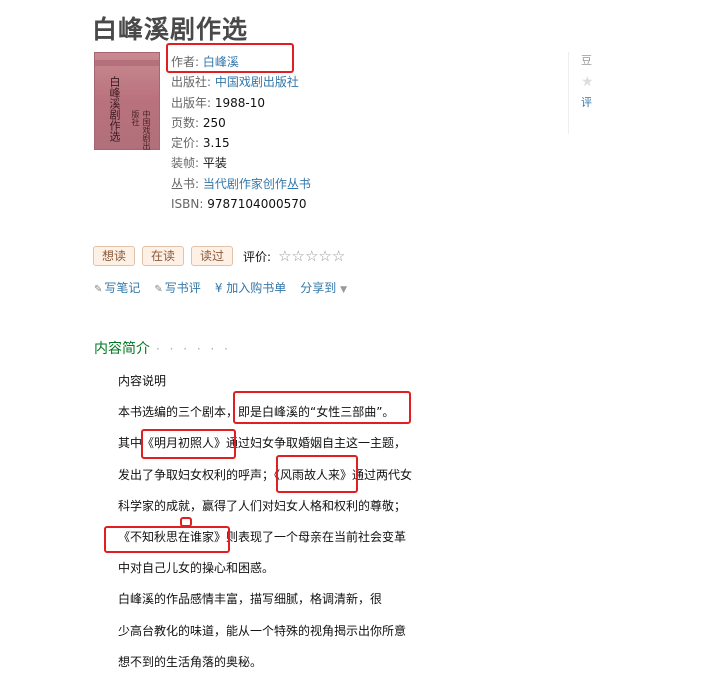 Image resolution: width=714 pixels, height=679 pixels. I want to click on book-cover-image: 白峰溪剧作选 中国戏剧出版社, so click(127, 101).